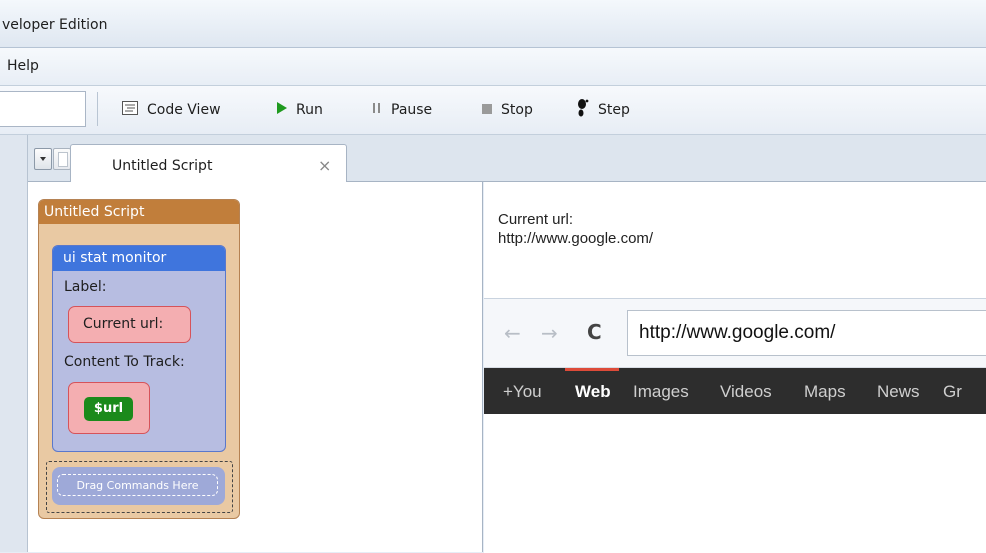 The height and width of the screenshot is (553, 986). Describe the element at coordinates (806, 333) in the screenshot. I see `address-bar: http://www.google.com/` at that location.